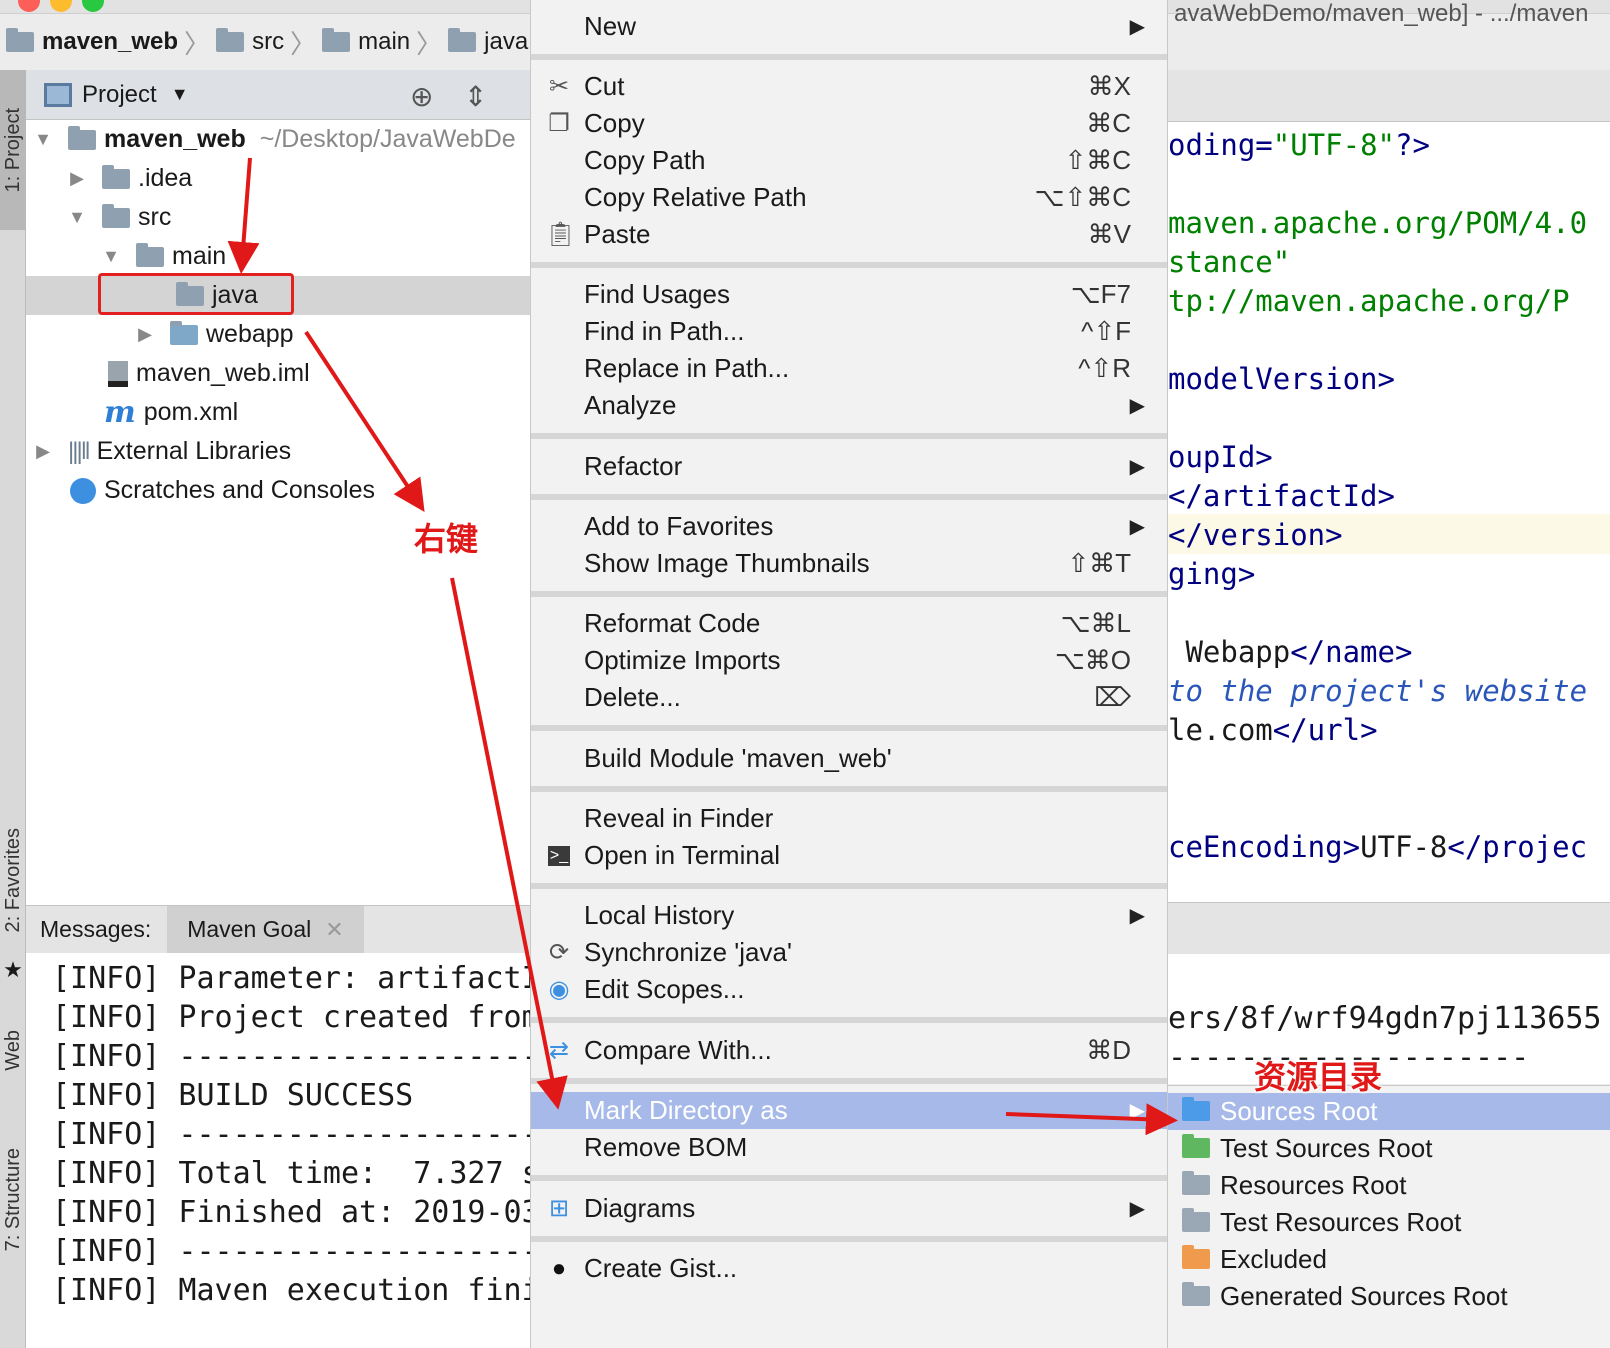 This screenshot has height=1348, width=1610. What do you see at coordinates (13, 880) in the screenshot?
I see `tool-tab-favorites: 2: Favorites` at bounding box center [13, 880].